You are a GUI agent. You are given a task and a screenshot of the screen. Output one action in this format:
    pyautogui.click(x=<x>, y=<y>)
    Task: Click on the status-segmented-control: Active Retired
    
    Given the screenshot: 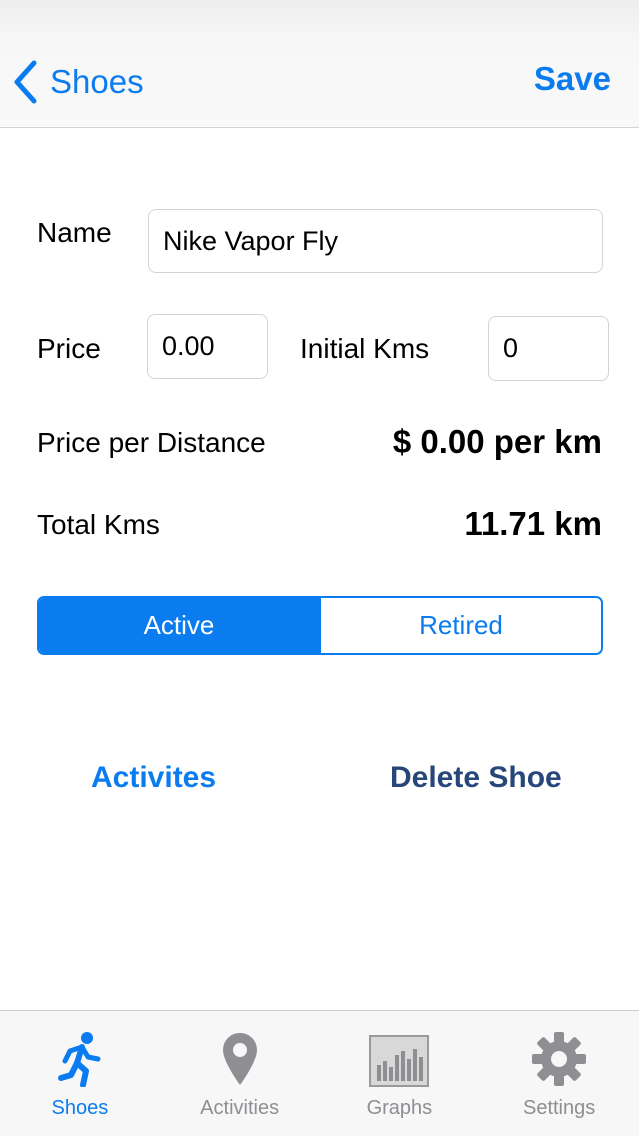 What is the action you would take?
    pyautogui.click(x=320, y=625)
    